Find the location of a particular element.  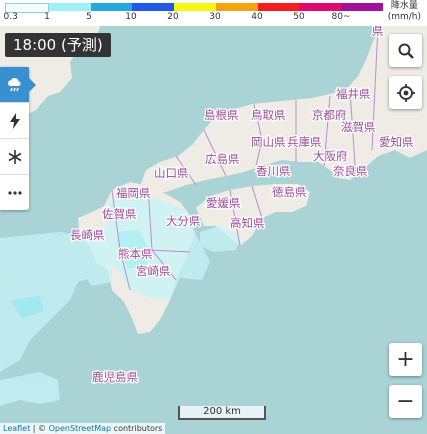

legend-tick-label: 80~ is located at coordinates (341, 17).